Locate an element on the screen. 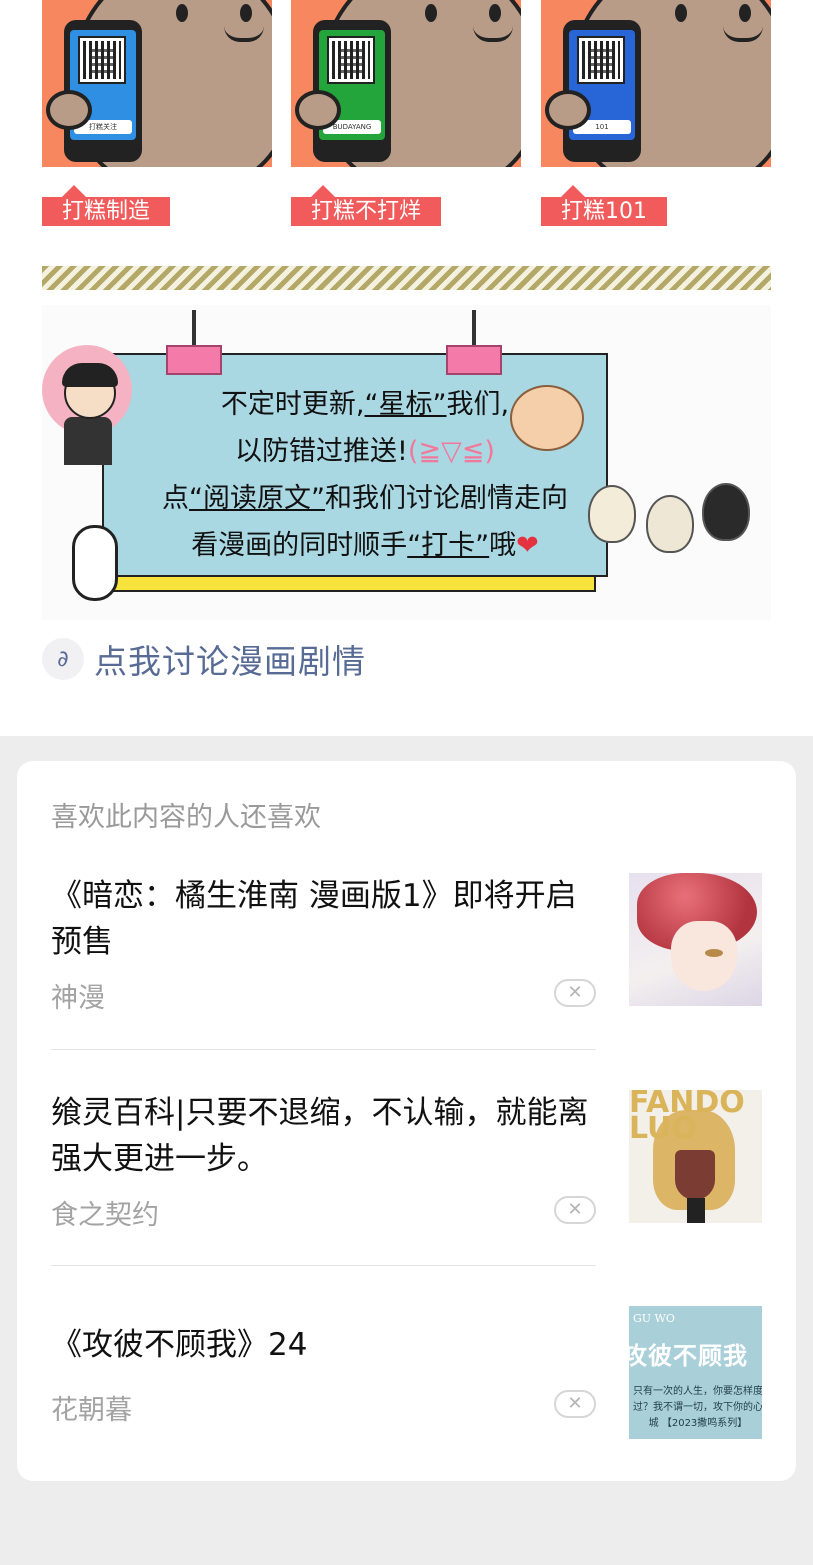 This screenshot has height=1565, width=813. chibi-characters-illustration is located at coordinates (676, 515).